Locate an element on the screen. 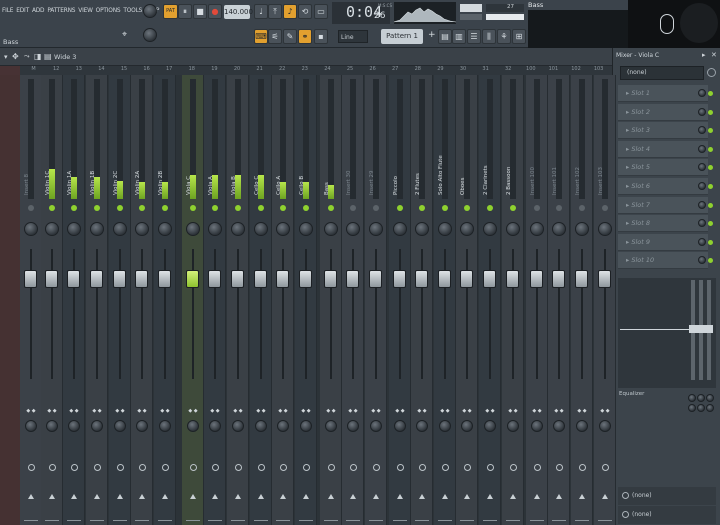  piano-roll-icon: ▥ is located at coordinates (459, 36).